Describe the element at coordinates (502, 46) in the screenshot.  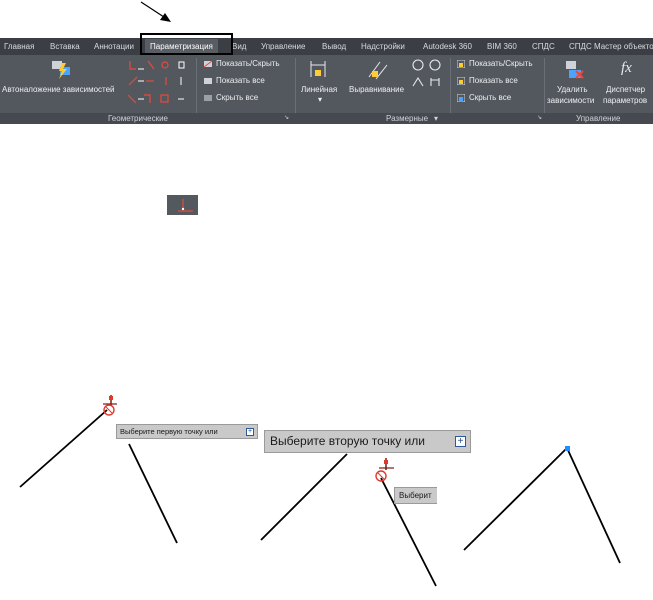
I see `tab-bim360: BIM 360` at that location.